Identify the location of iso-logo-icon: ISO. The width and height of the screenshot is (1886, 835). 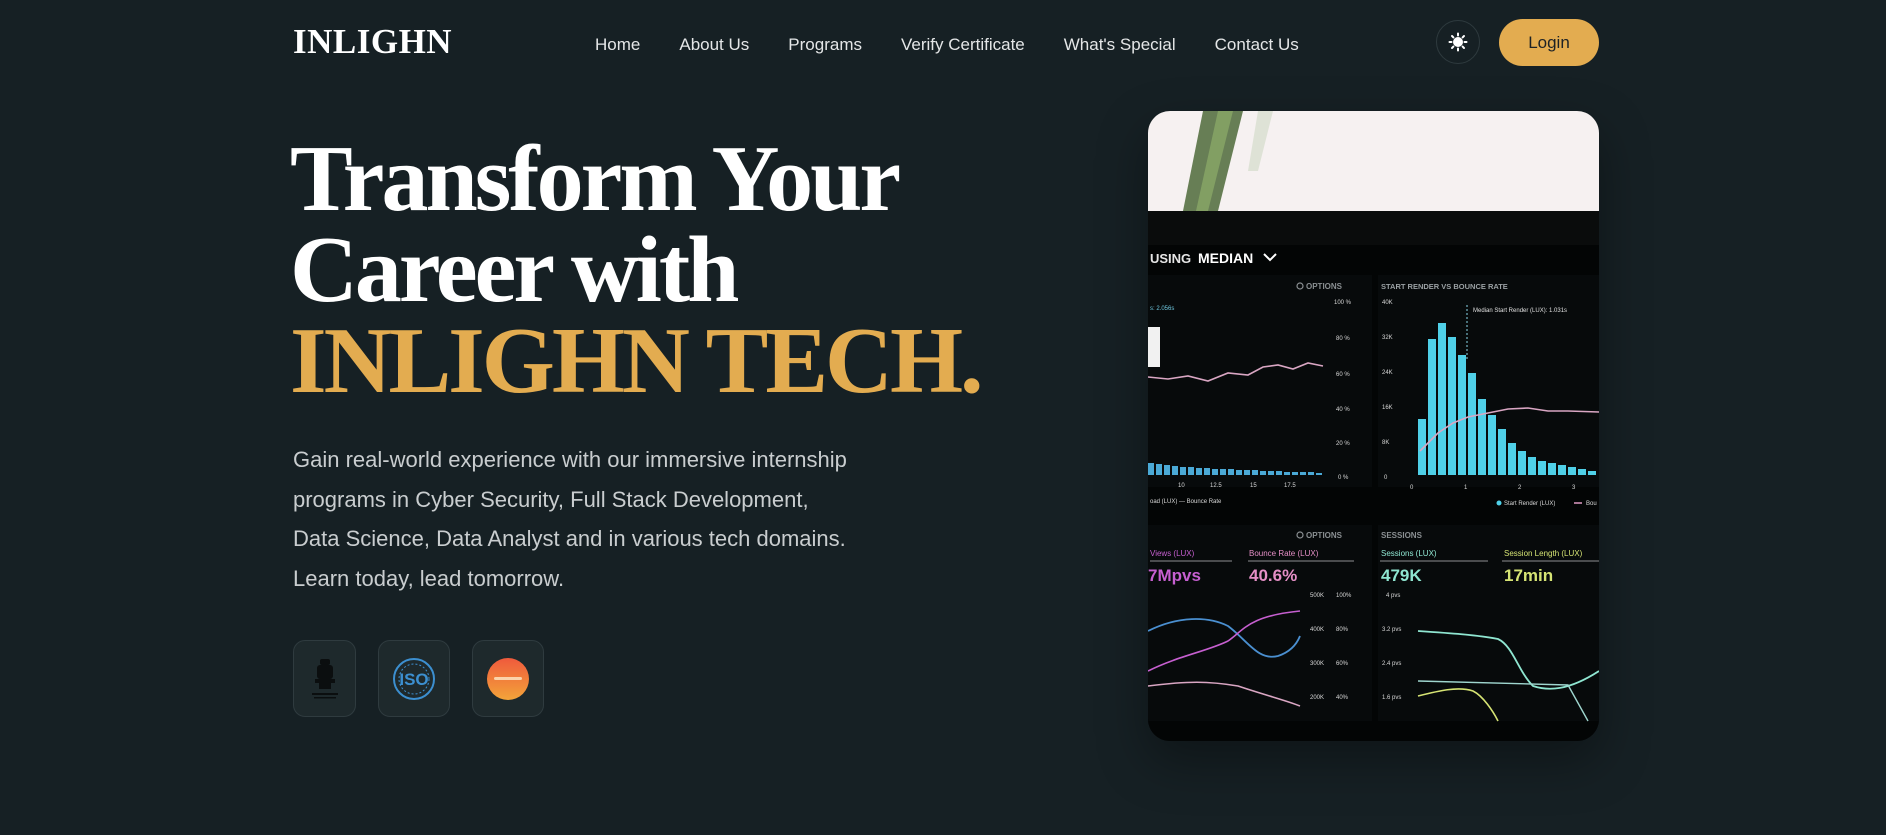
(414, 678).